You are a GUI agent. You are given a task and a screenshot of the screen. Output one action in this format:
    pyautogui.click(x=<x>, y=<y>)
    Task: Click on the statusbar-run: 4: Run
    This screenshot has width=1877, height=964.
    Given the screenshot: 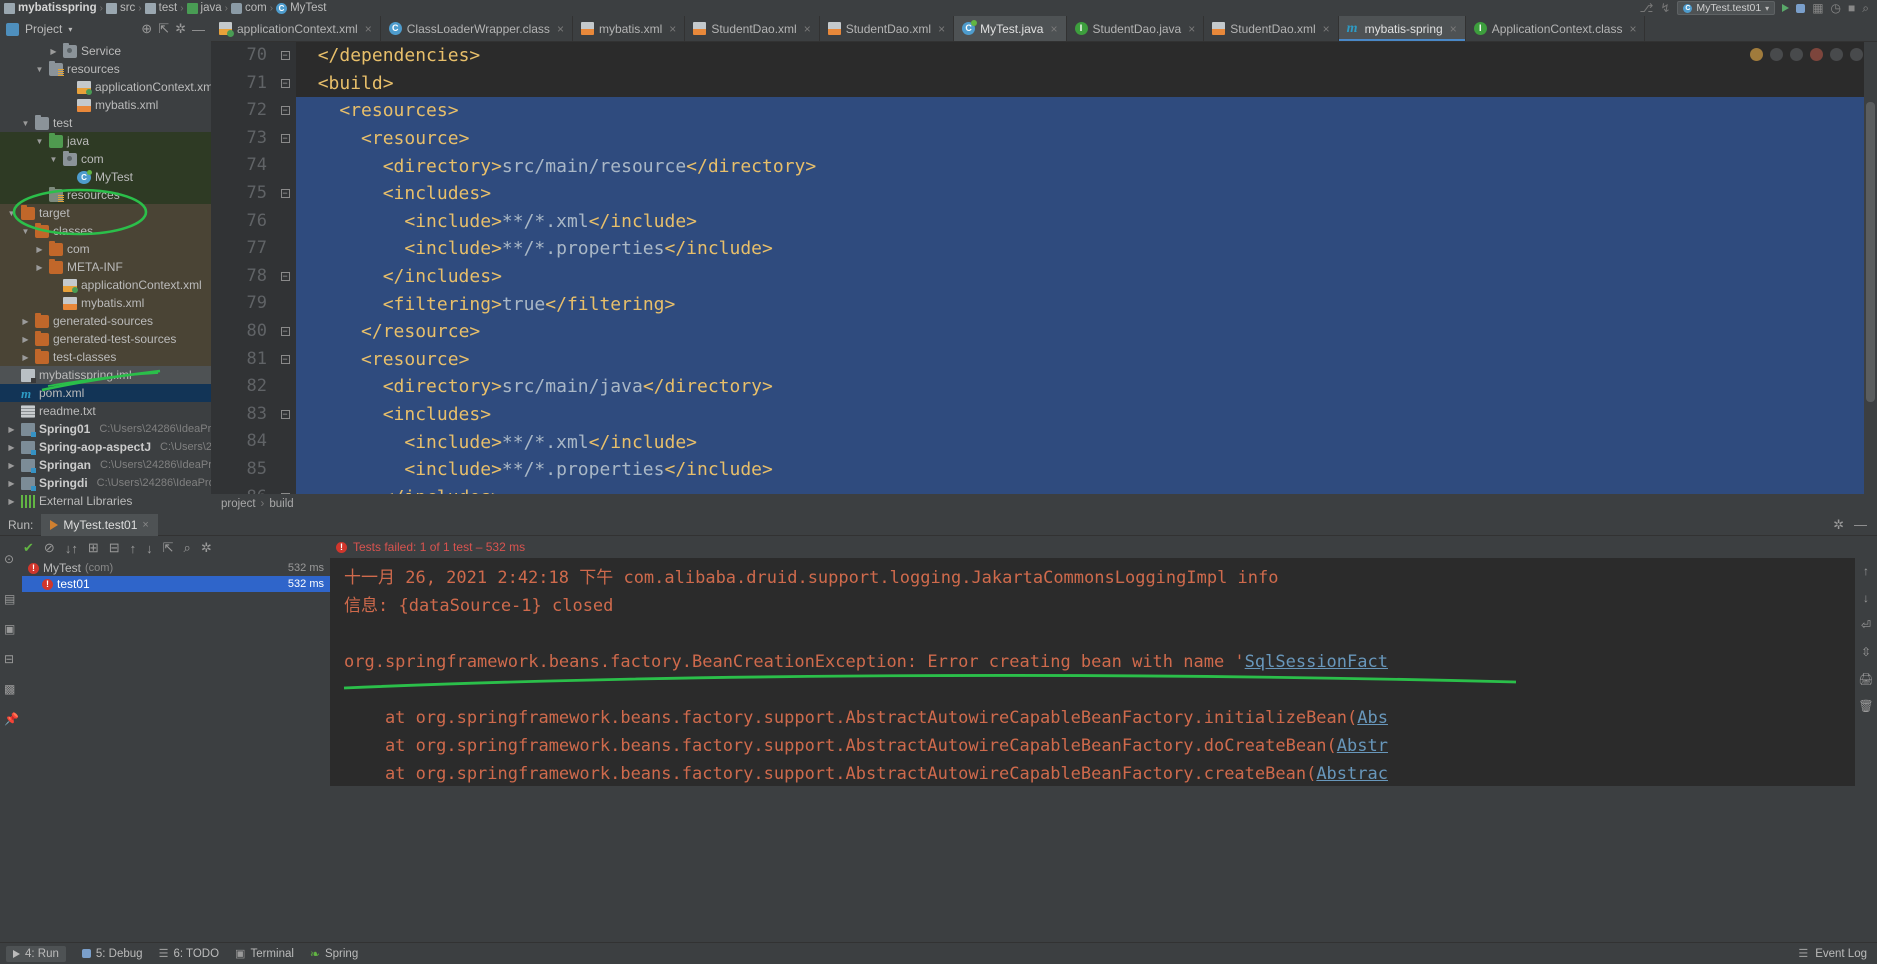 What is the action you would take?
    pyautogui.click(x=36, y=953)
    